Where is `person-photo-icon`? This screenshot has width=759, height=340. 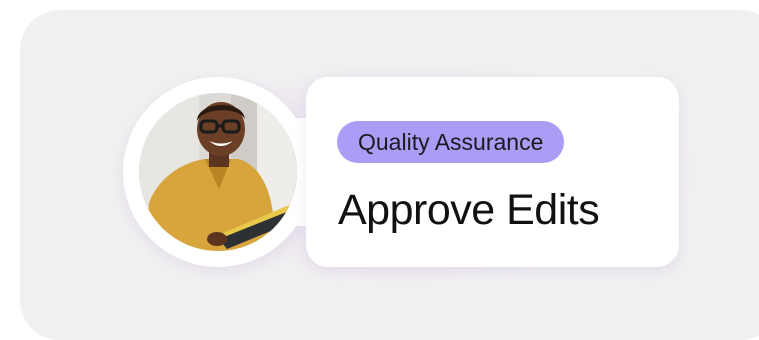 person-photo-icon is located at coordinates (218, 172).